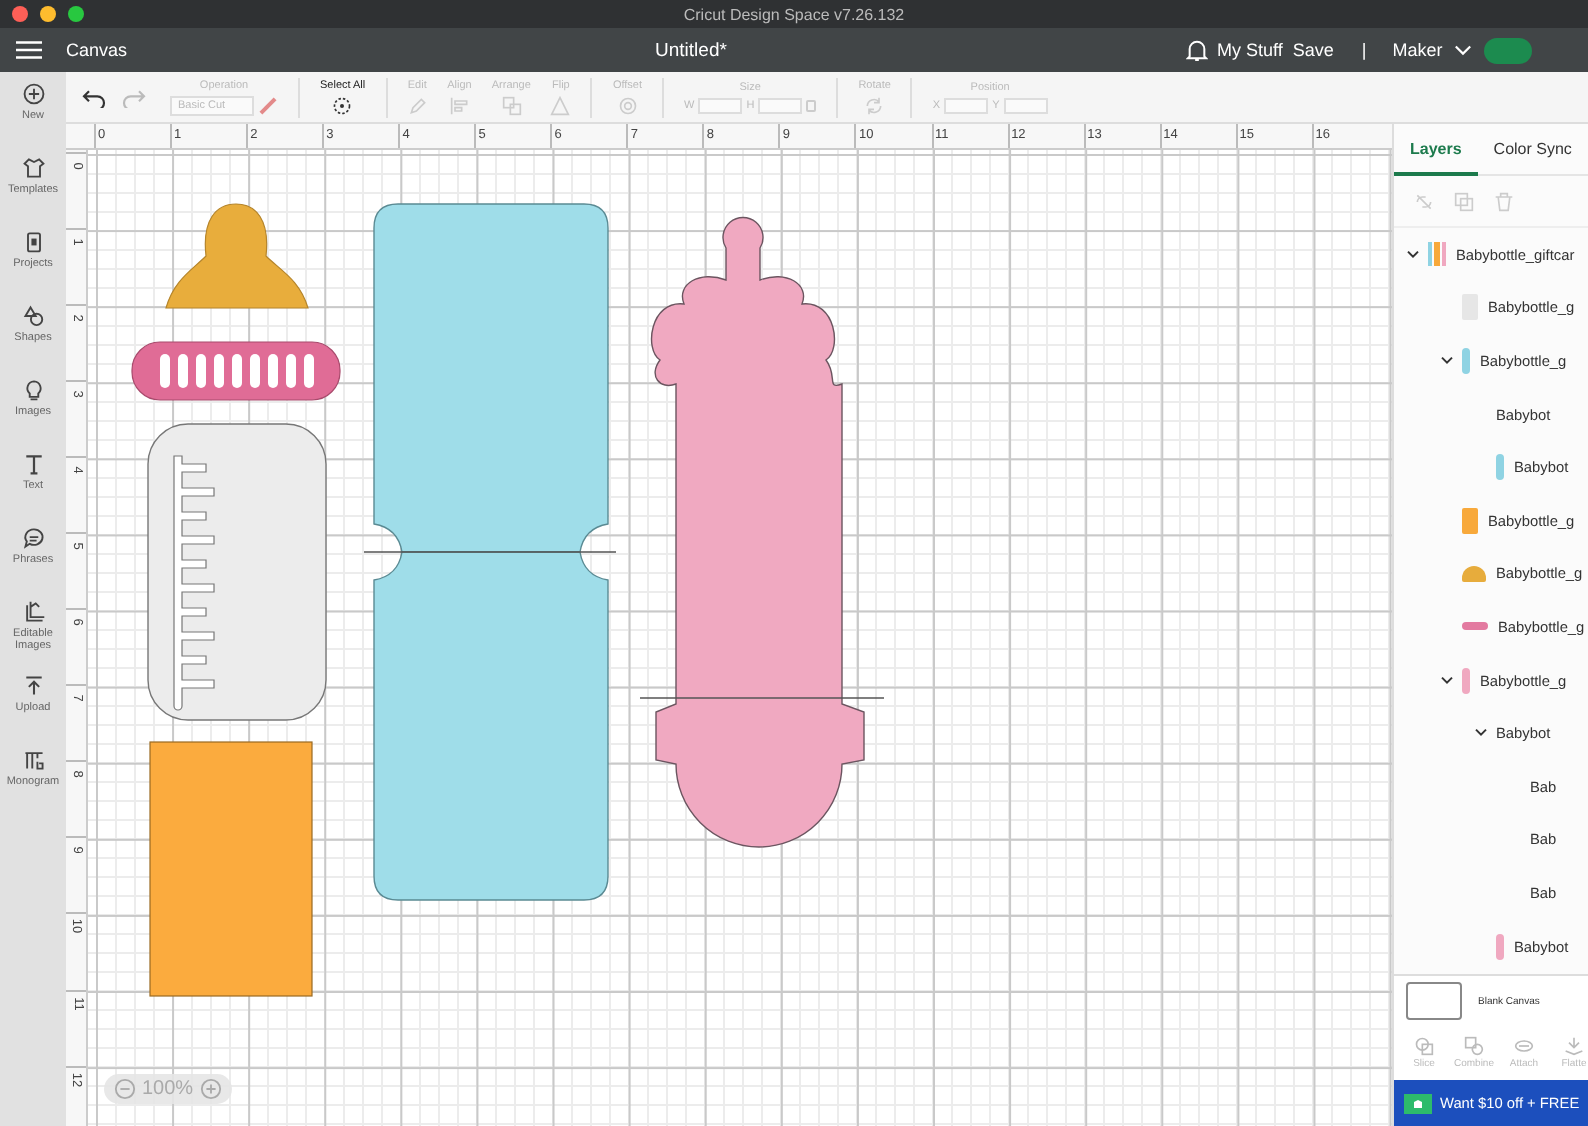 Image resolution: width=1588 pixels, height=1126 pixels. I want to click on arrange-icon, so click(511, 105).